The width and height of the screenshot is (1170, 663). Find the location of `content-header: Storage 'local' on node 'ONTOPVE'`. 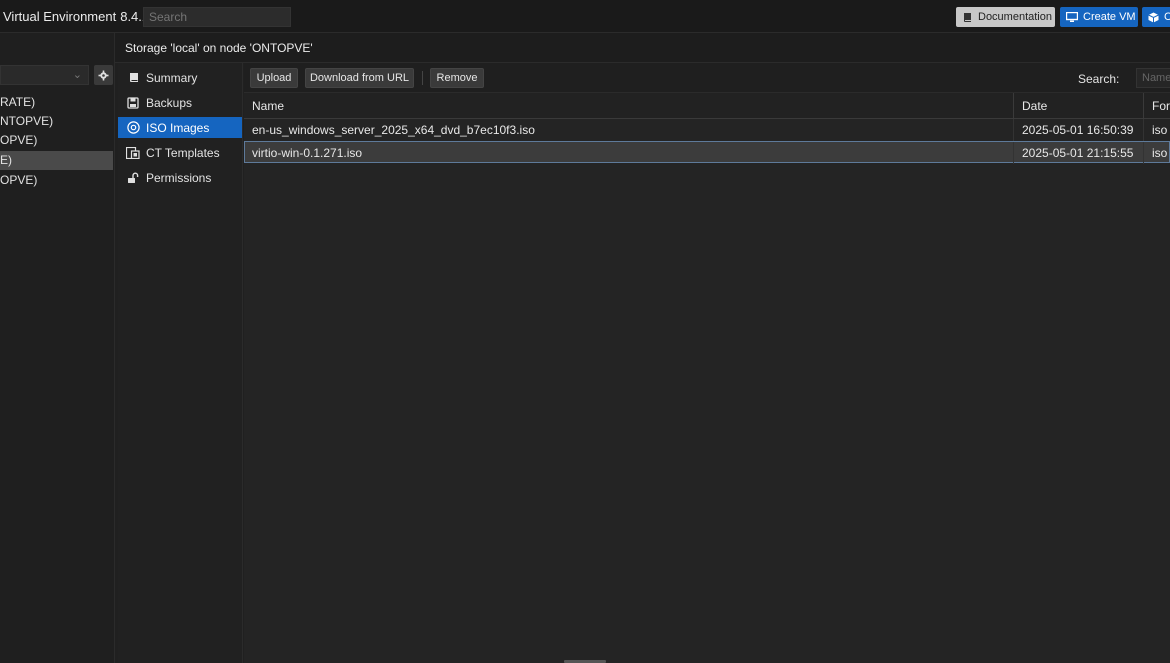

content-header: Storage 'local' on node 'ONTOPVE' is located at coordinates (642, 48).